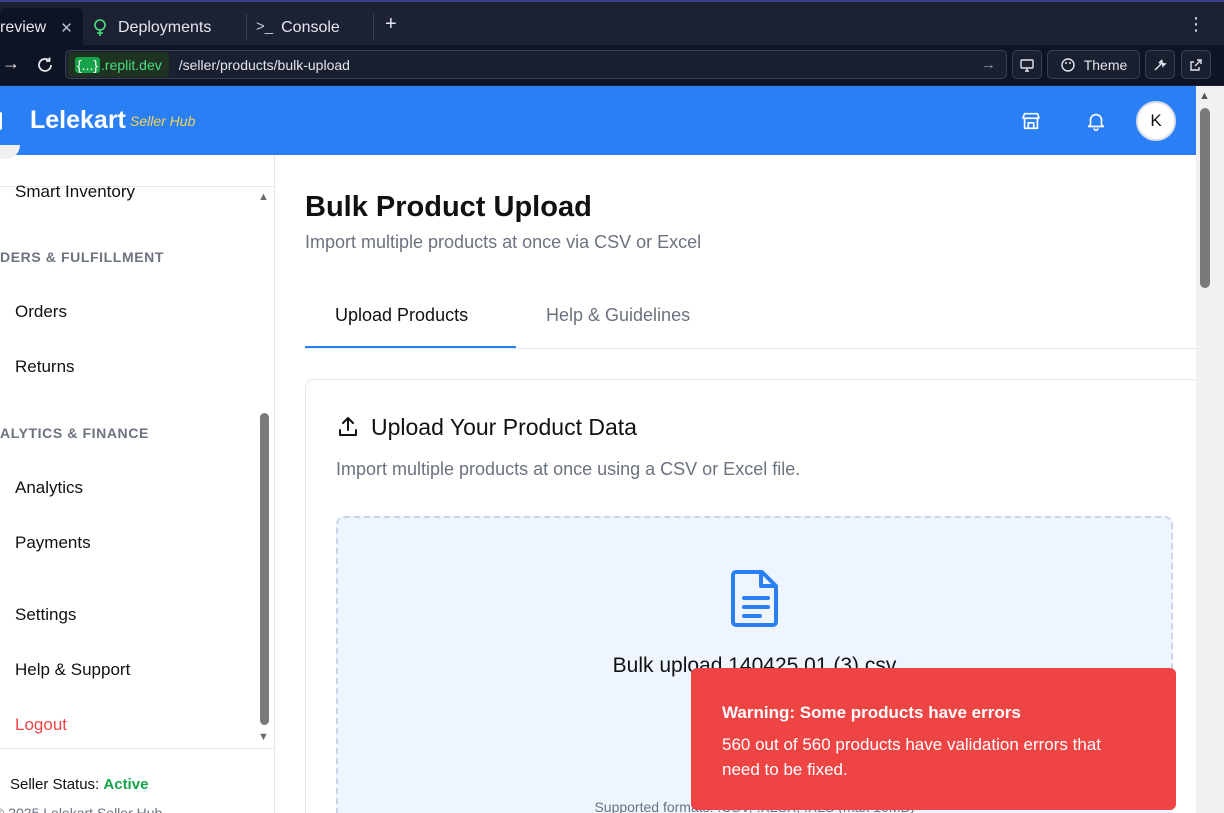  What do you see at coordinates (126, 784) in the screenshot?
I see `status-badge: Active` at bounding box center [126, 784].